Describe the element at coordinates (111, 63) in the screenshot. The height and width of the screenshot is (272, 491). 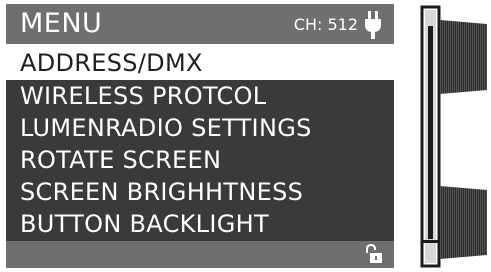
I see `menu-item-label: ADDRESS/DMX` at that location.